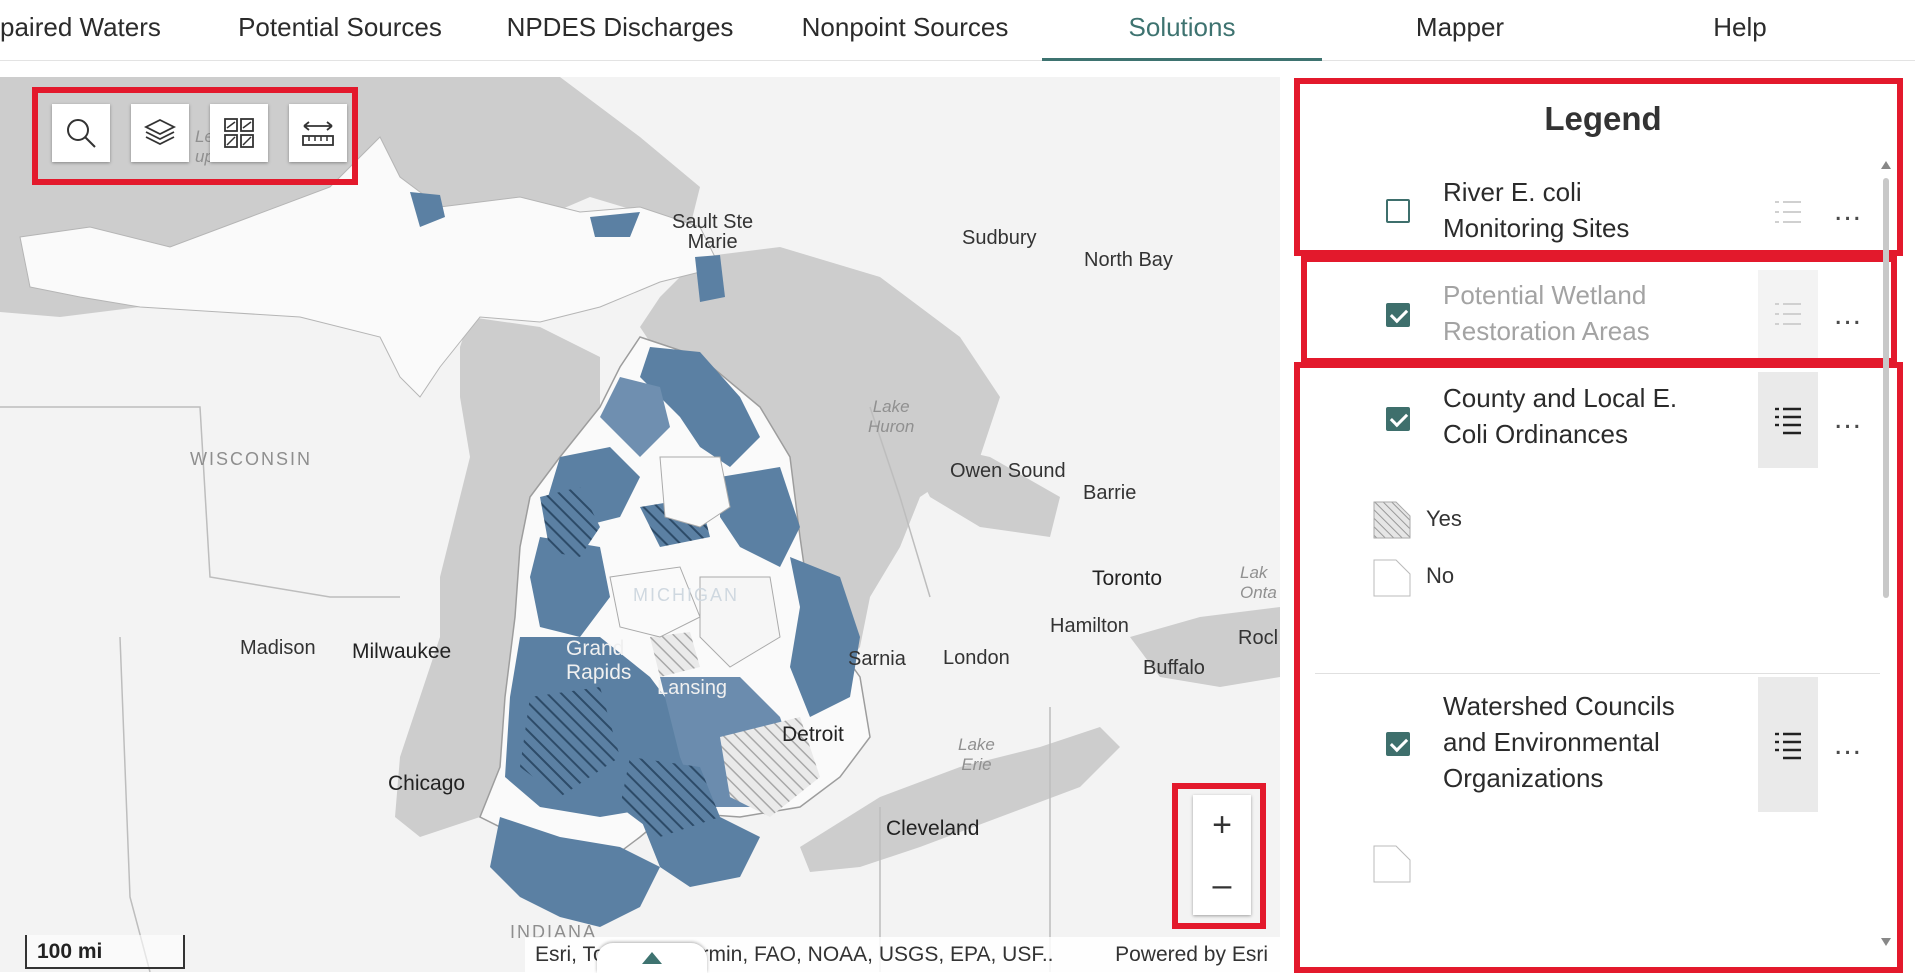 The height and width of the screenshot is (973, 1915). I want to click on legend-symbol-label-no: No, so click(1440, 575).